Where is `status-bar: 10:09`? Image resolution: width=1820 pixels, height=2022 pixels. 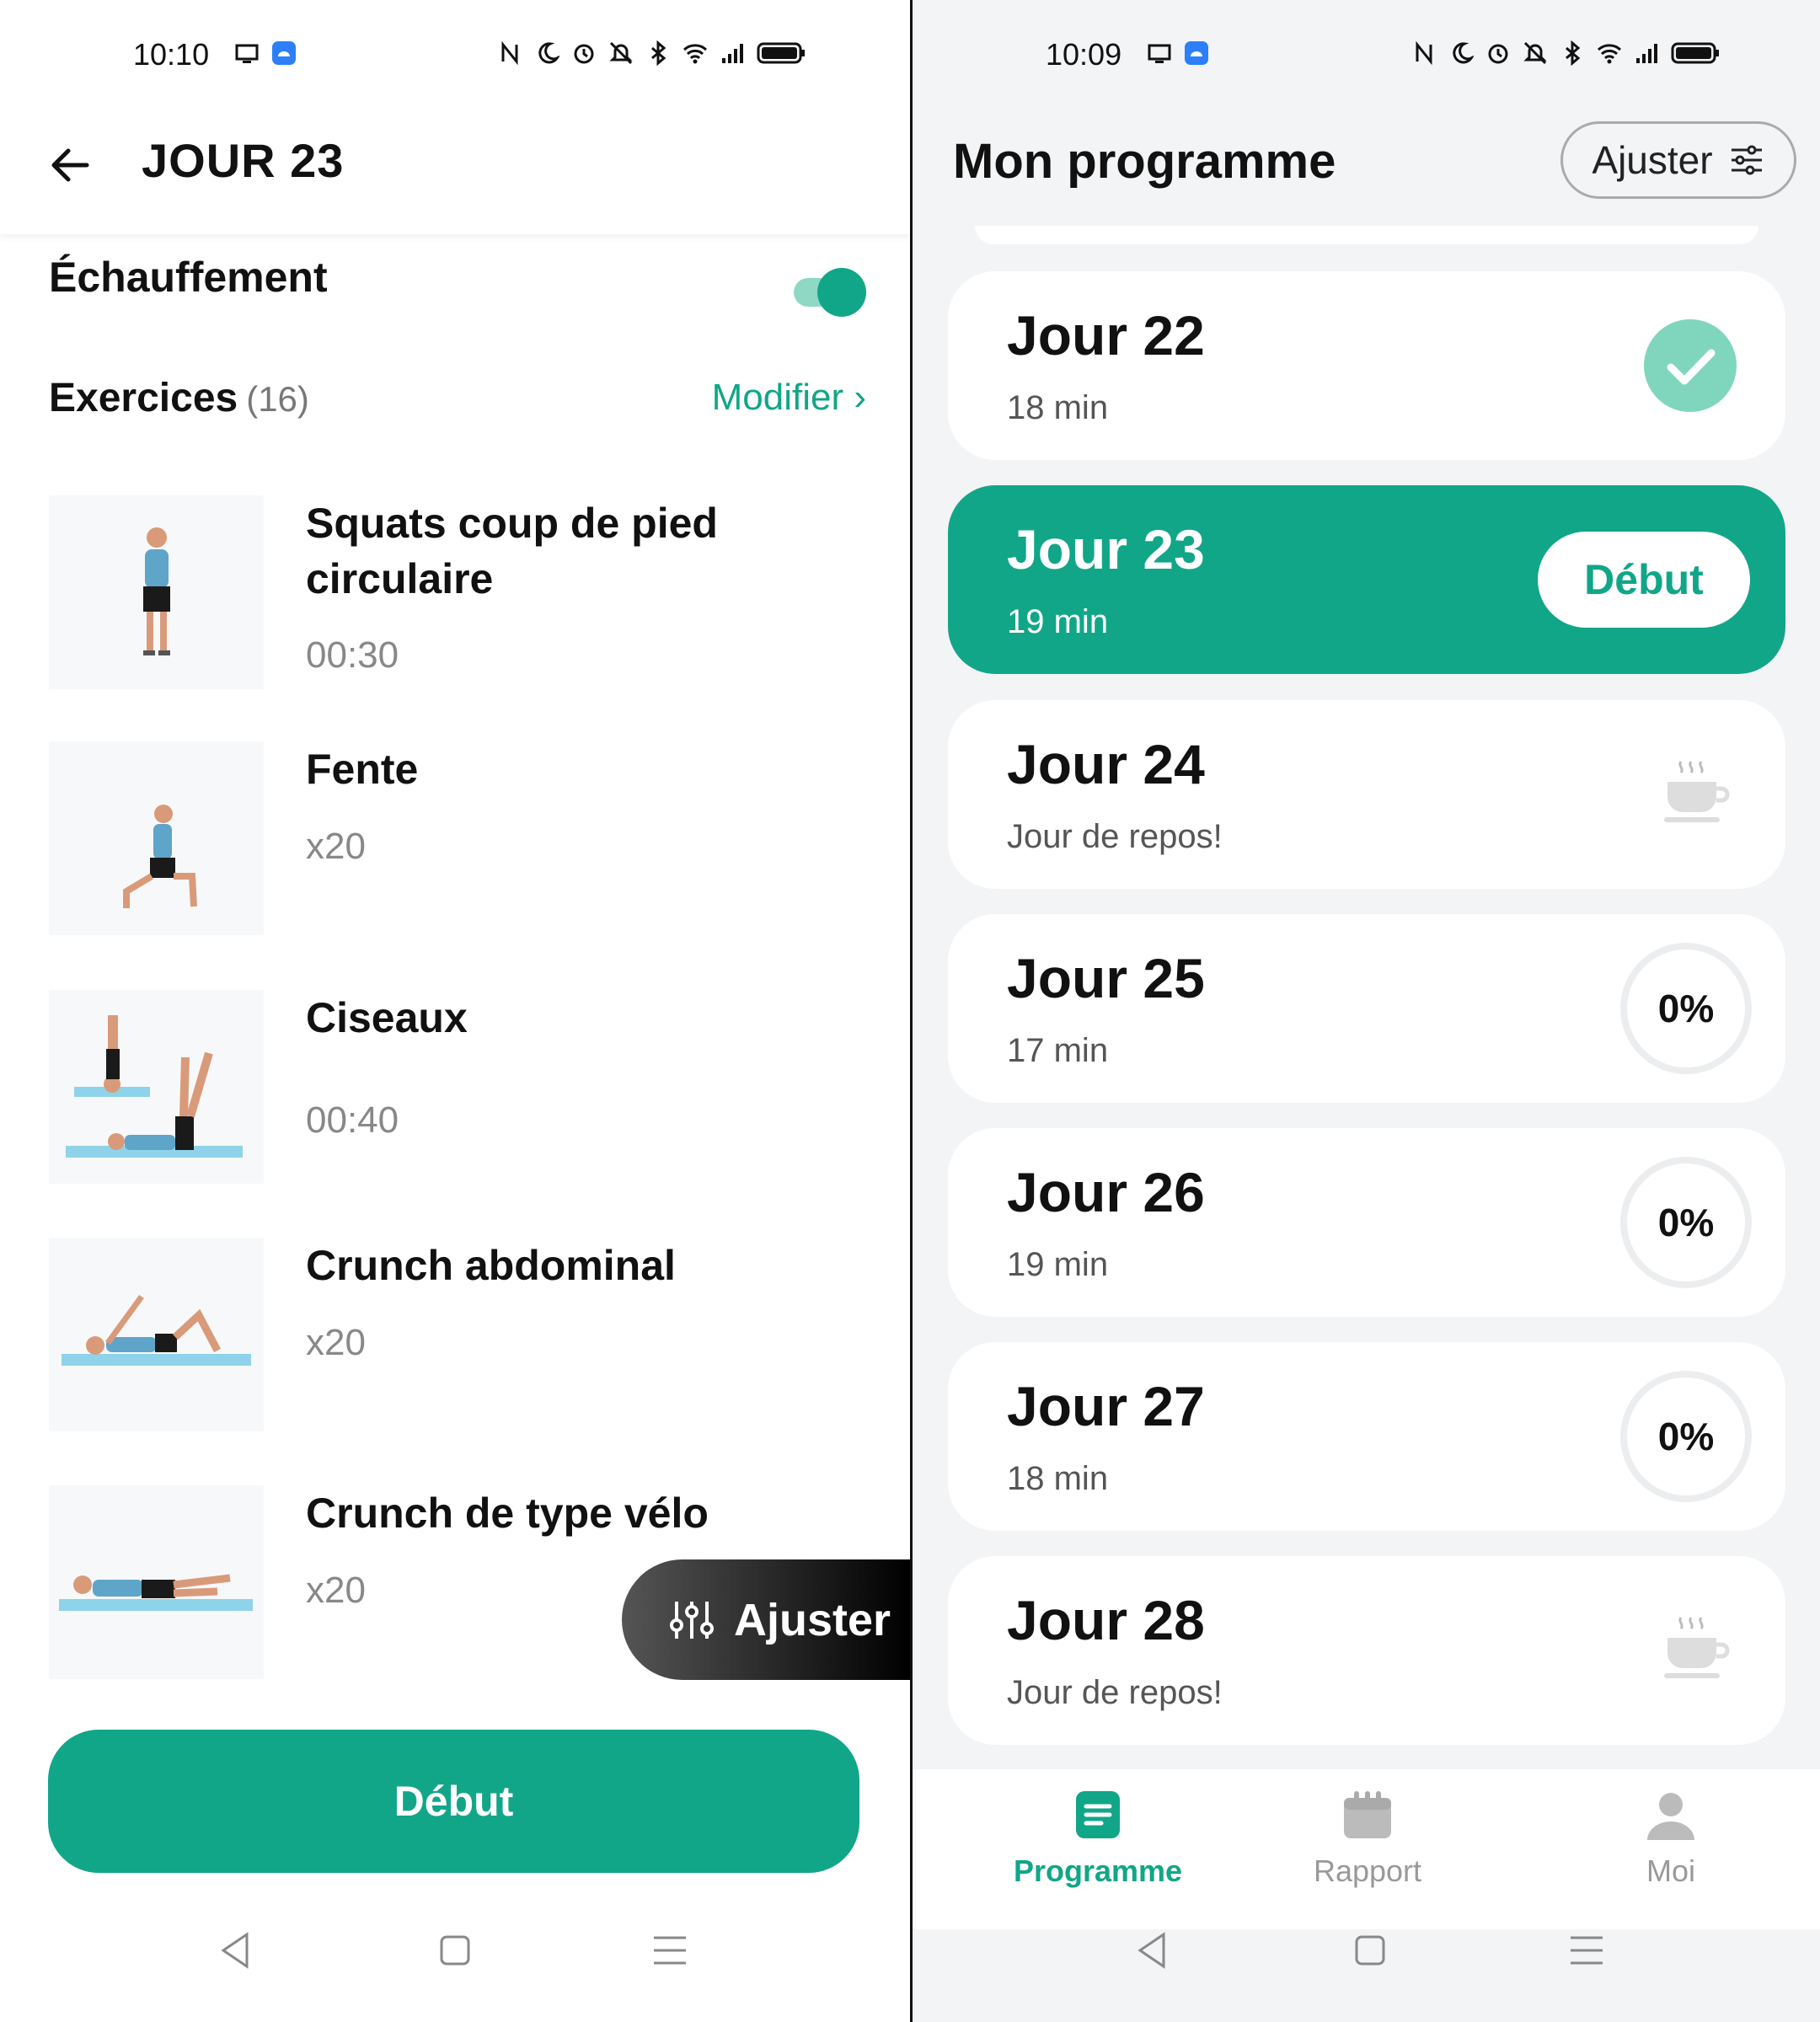
status-bar: 10:09 is located at coordinates (1366, 59).